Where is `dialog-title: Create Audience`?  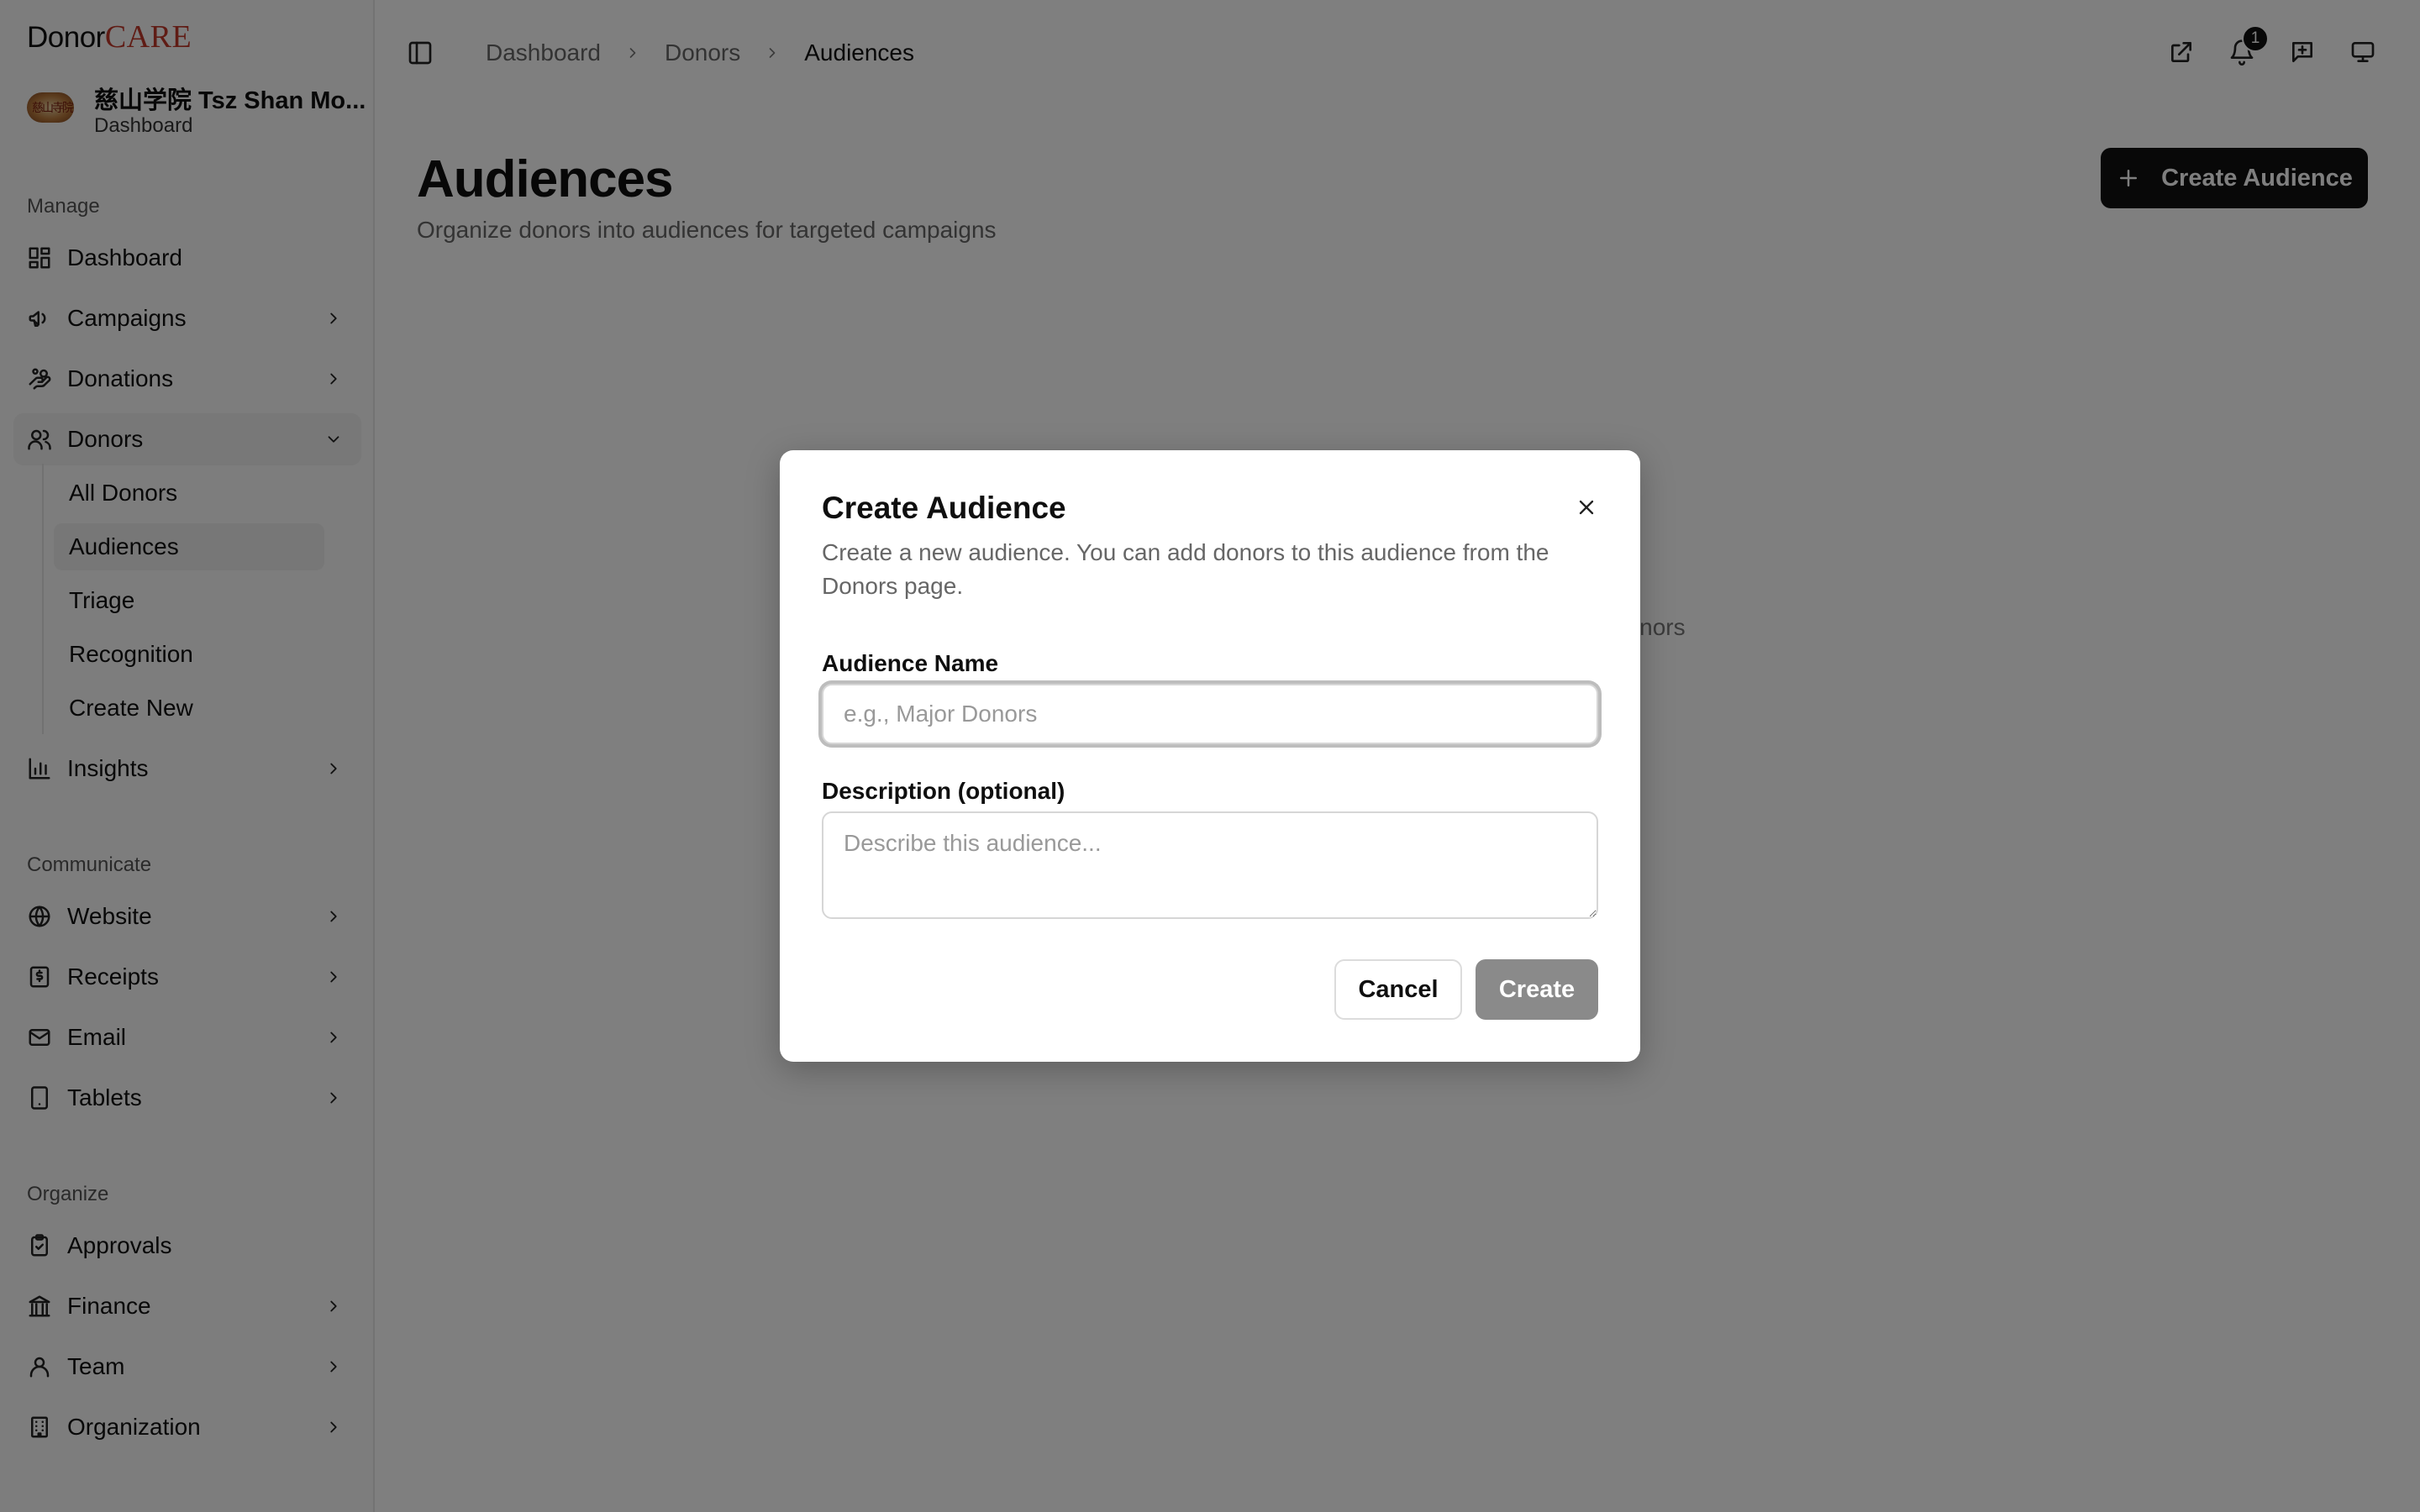
dialog-title: Create Audience is located at coordinates (944, 508).